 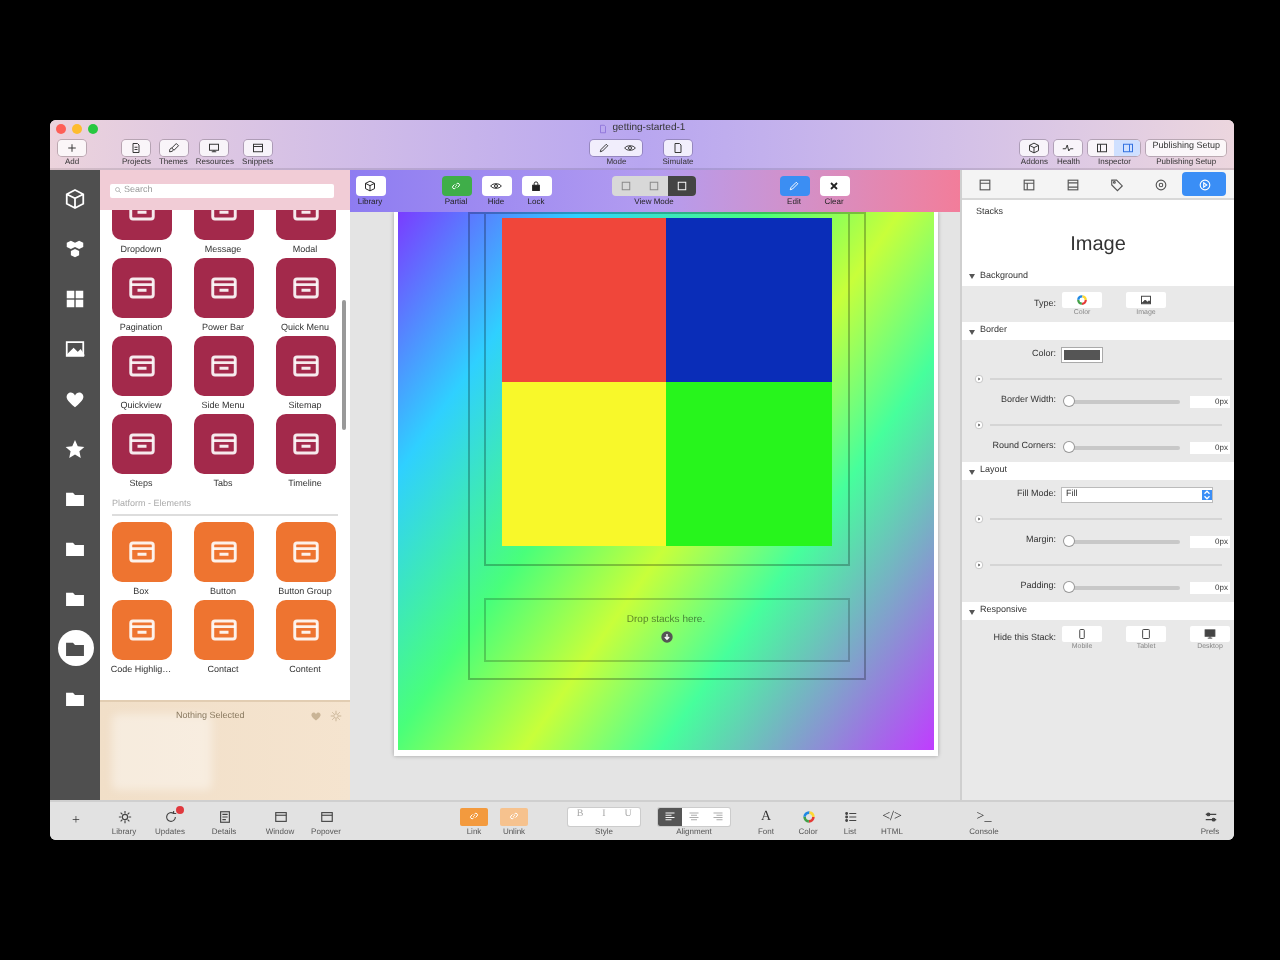 I want to click on align-right-icon, so click(x=718, y=816).